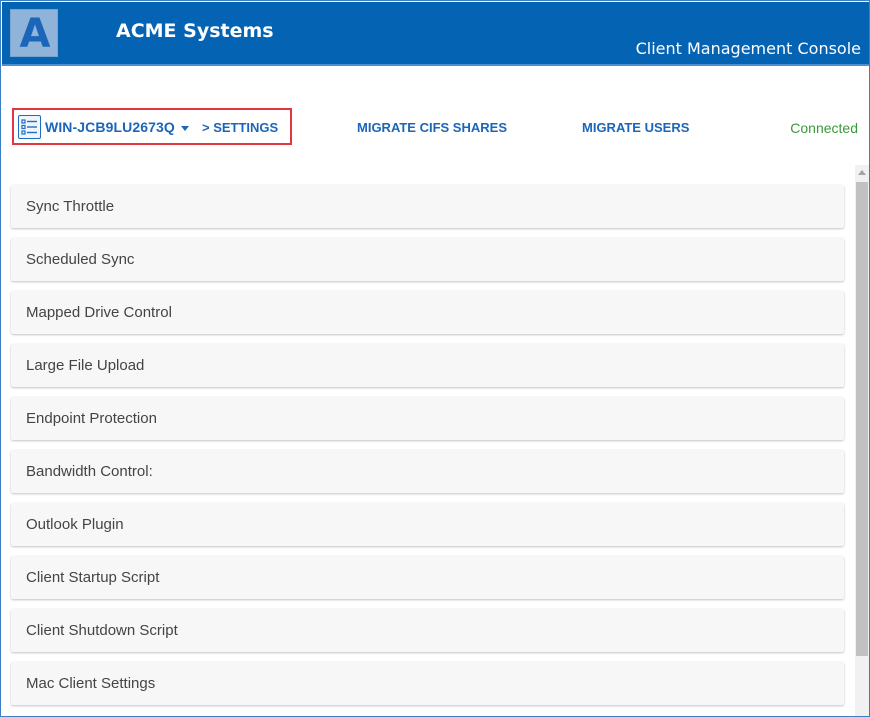 The width and height of the screenshot is (870, 717). I want to click on server-dropdown: WIN-JCB9LU2673Q, so click(110, 127).